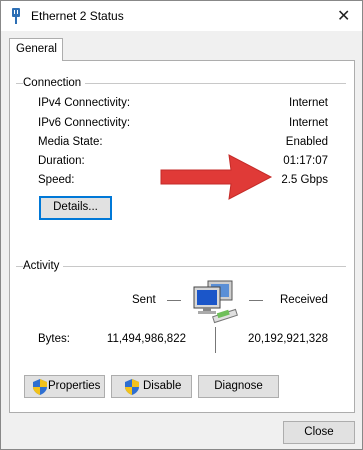  I want to click on disable-button: Disable, so click(151, 386).